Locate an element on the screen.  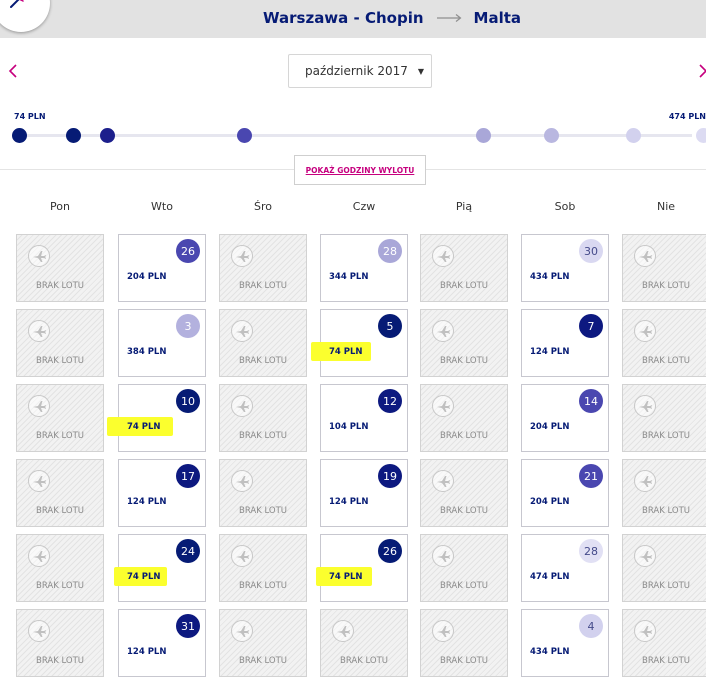
month-select: październik 2017 ▼ is located at coordinates (360, 71).